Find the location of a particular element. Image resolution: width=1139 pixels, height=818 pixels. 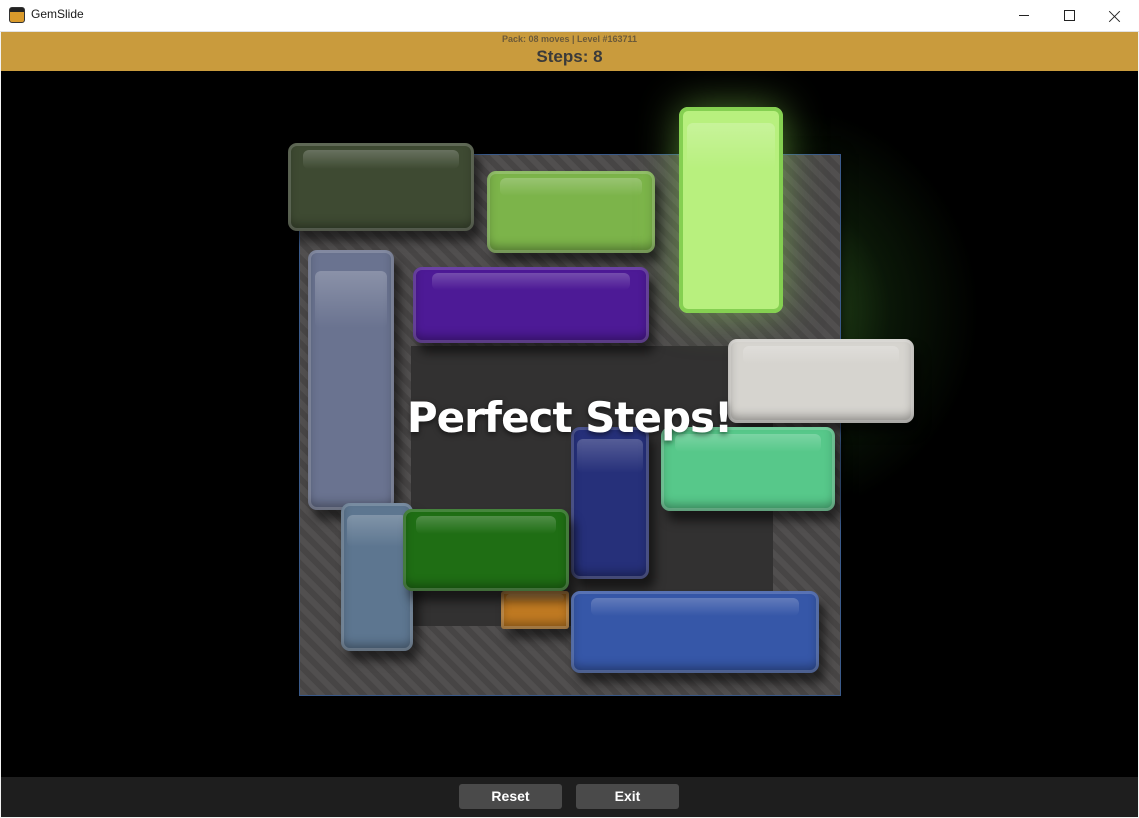

maximize-icon is located at coordinates (1069, 15).